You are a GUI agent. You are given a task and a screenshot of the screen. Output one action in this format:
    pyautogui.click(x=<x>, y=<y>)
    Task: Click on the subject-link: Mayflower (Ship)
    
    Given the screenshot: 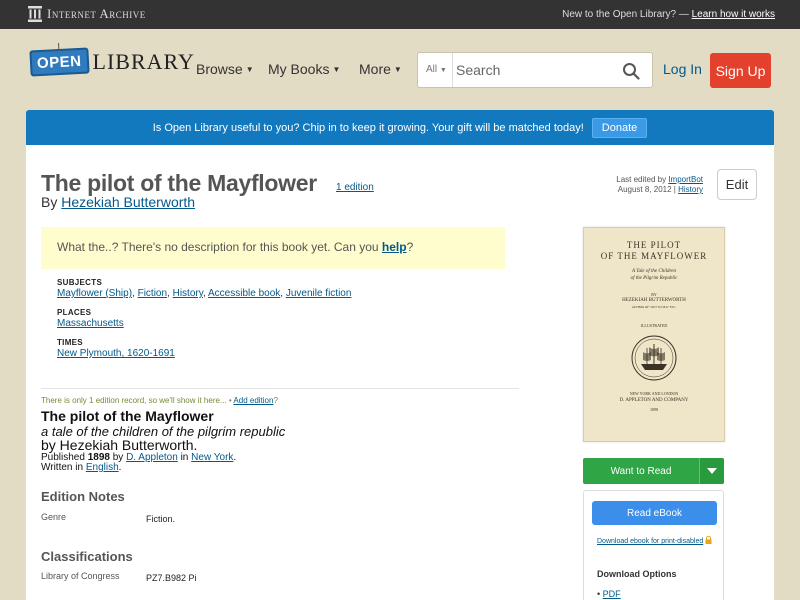 What is the action you would take?
    pyautogui.click(x=94, y=293)
    